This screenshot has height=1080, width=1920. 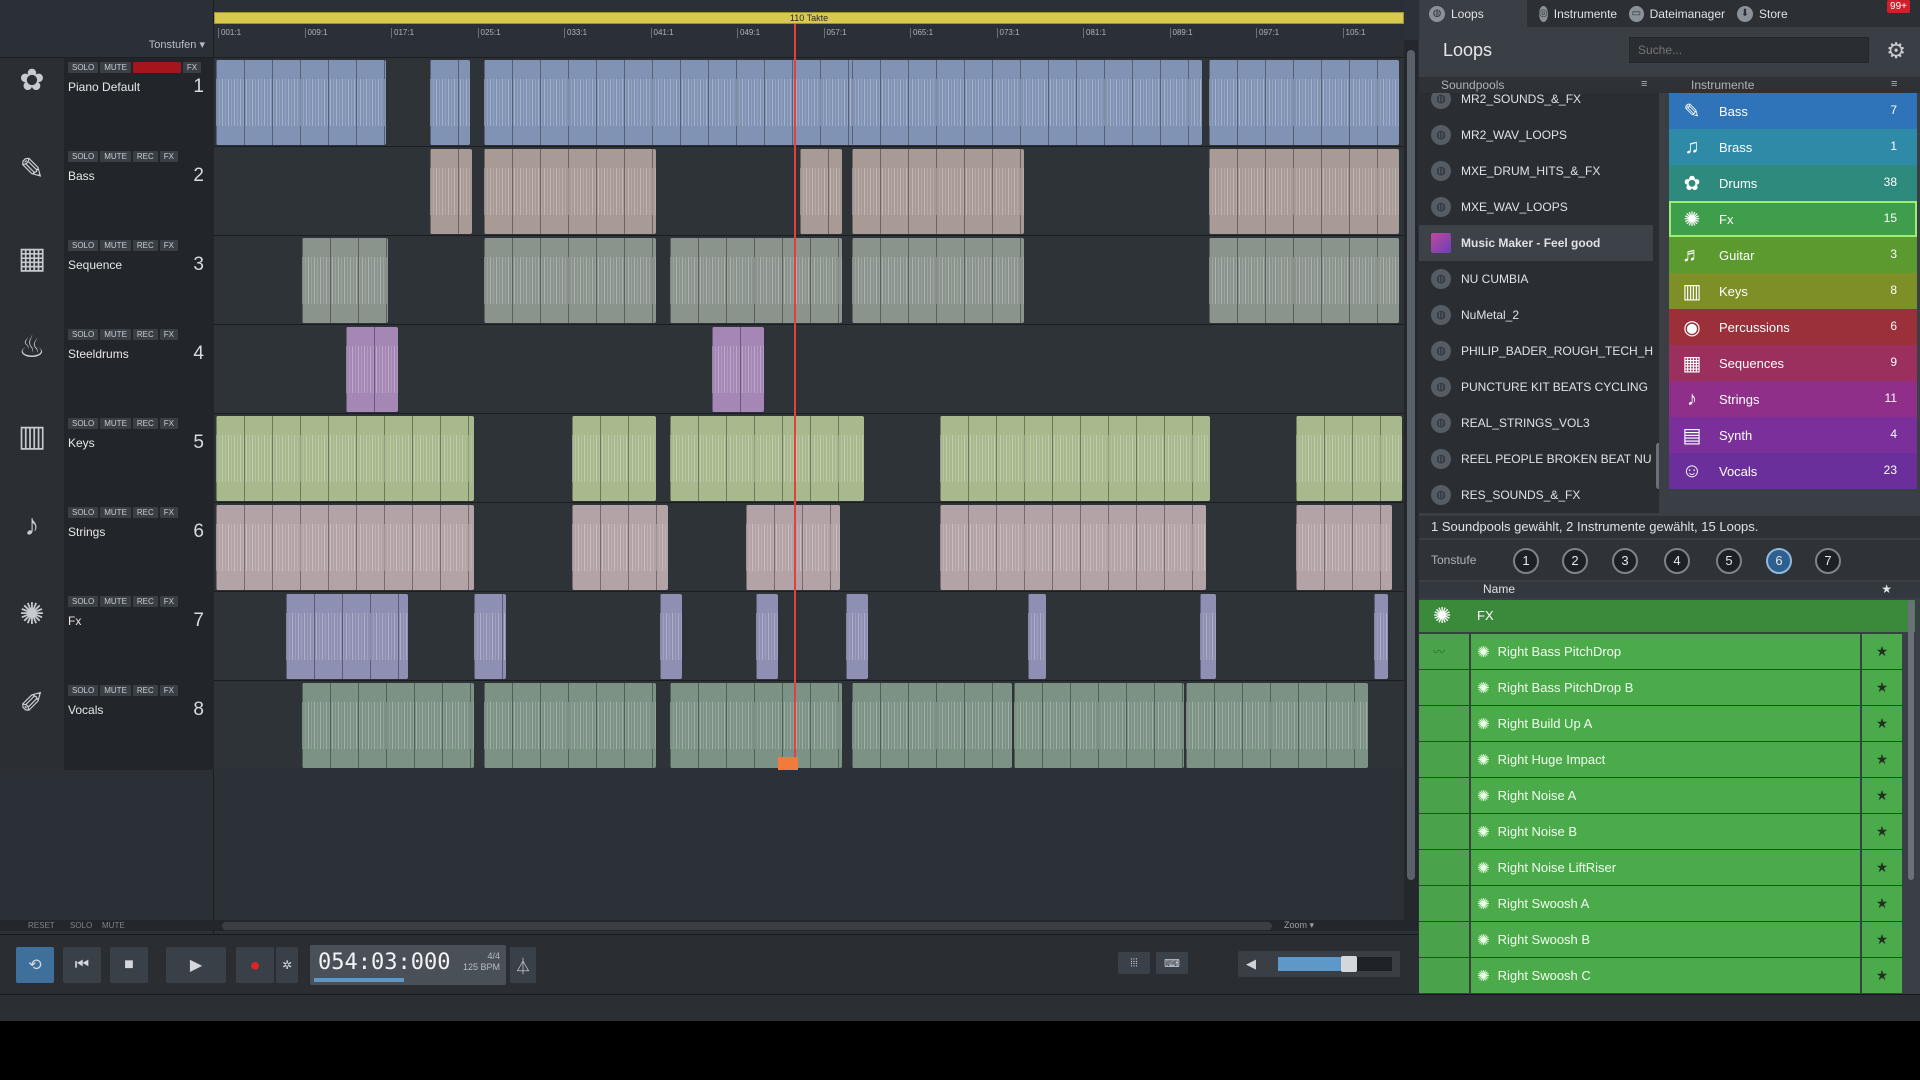 What do you see at coordinates (523, 965) in the screenshot?
I see `metronome-button: ⏃` at bounding box center [523, 965].